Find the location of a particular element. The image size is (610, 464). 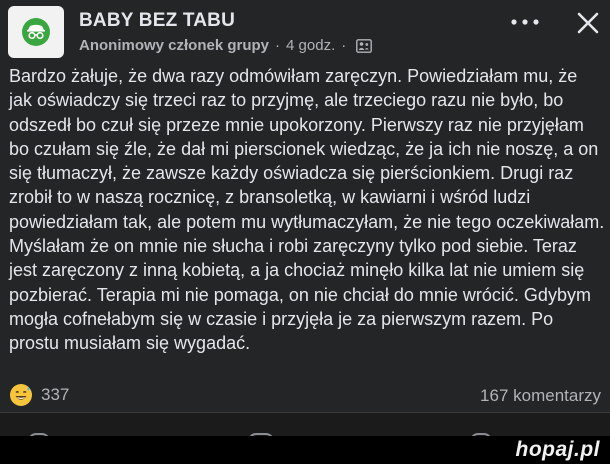

group-avatar is located at coordinates (36, 32).